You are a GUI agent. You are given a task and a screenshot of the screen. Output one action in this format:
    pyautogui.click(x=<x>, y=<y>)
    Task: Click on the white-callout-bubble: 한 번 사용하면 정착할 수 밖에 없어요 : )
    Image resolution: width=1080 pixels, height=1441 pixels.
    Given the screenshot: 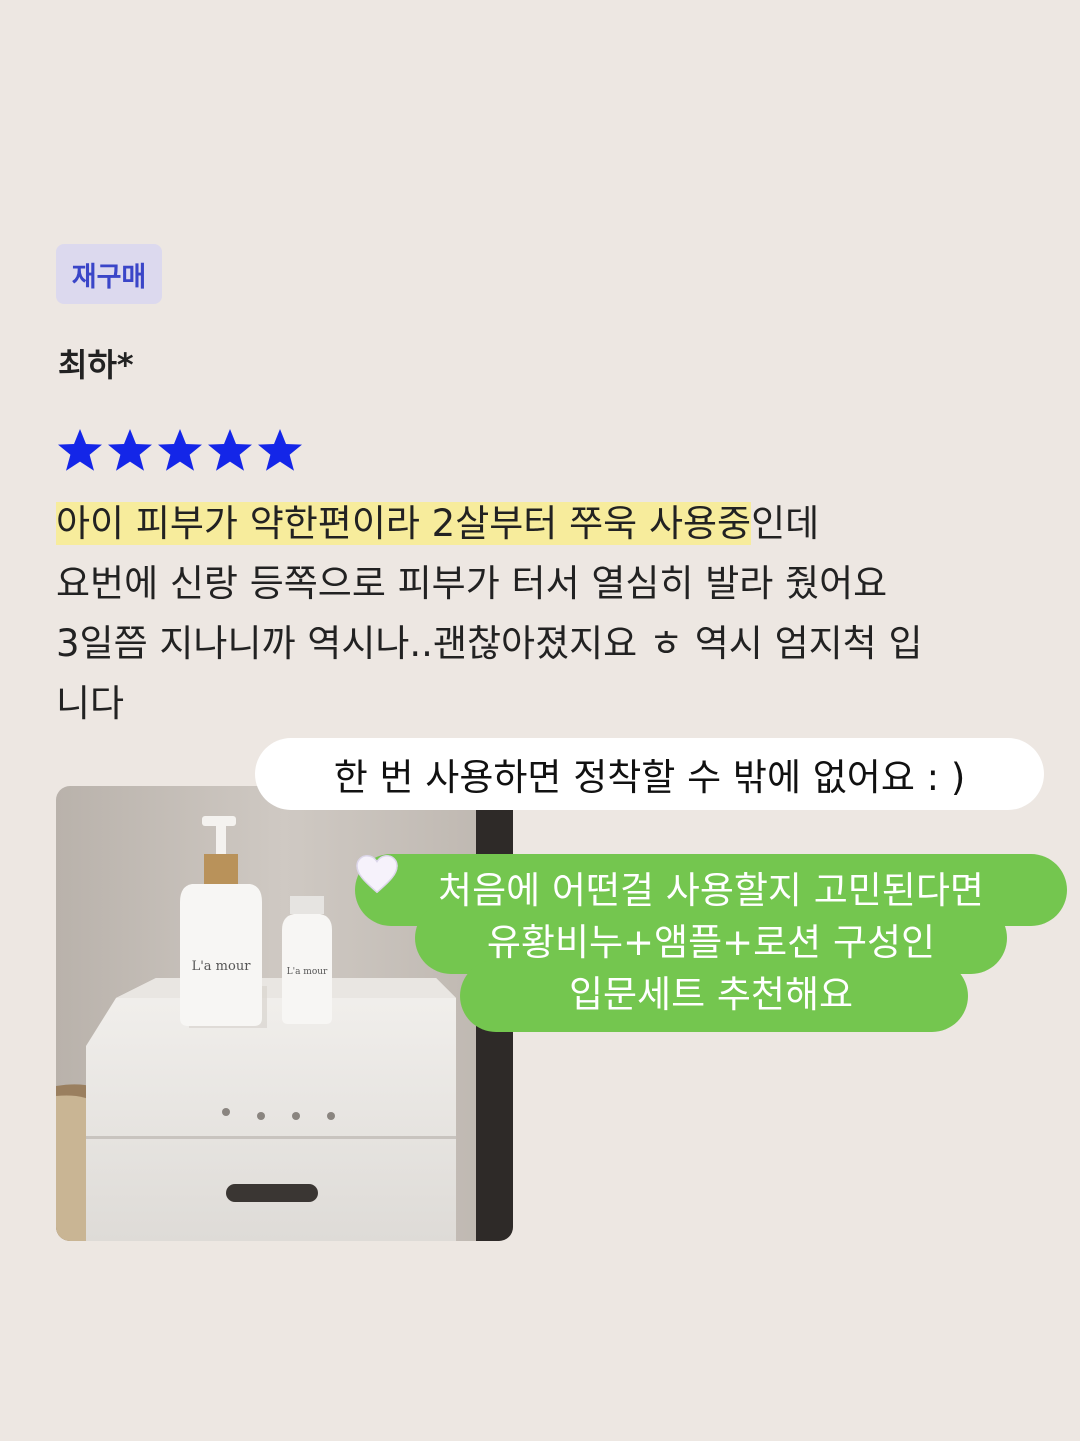 What is the action you would take?
    pyautogui.click(x=649, y=774)
    